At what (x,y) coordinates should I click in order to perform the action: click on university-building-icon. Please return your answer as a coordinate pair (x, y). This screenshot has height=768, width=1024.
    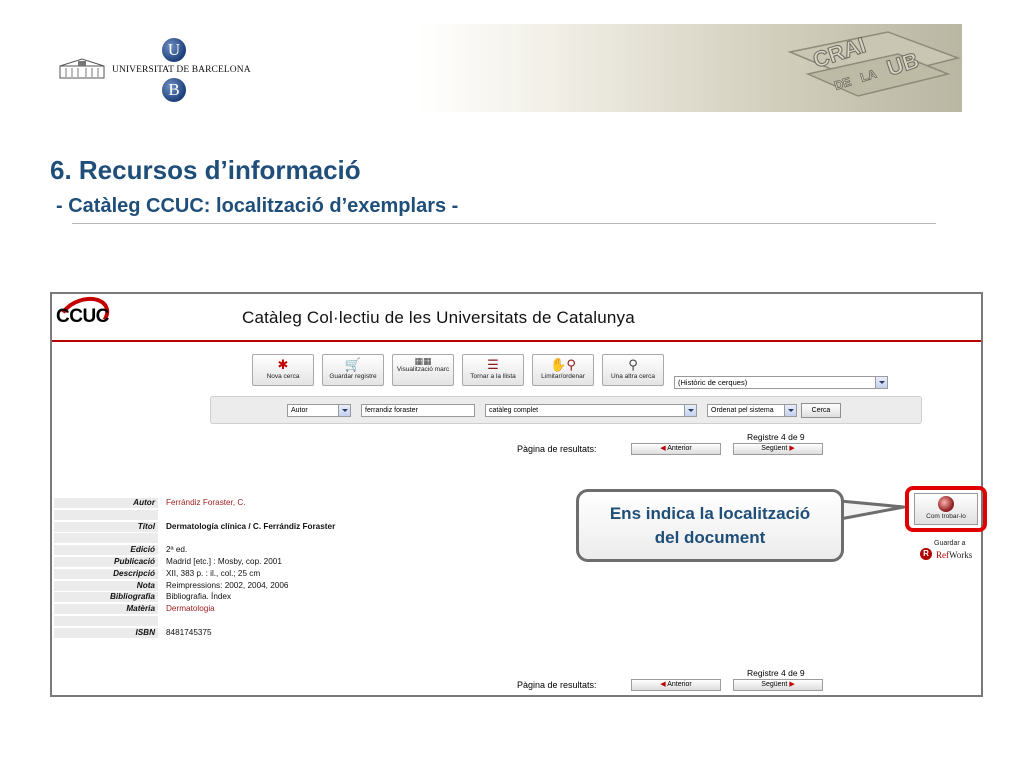
    Looking at the image, I should click on (82, 68).